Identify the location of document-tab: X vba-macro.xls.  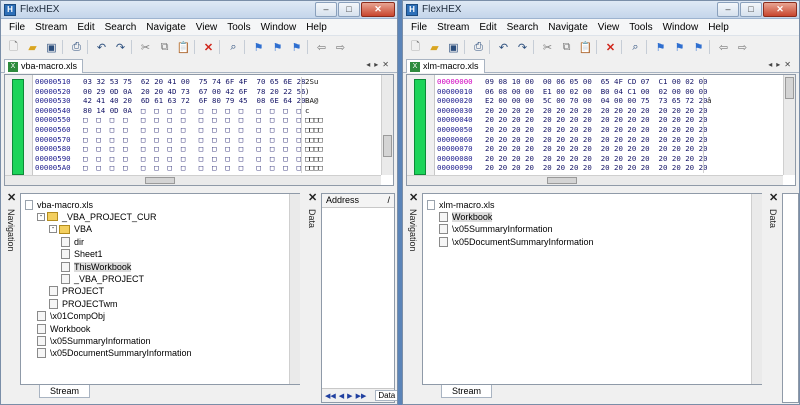
(44, 66).